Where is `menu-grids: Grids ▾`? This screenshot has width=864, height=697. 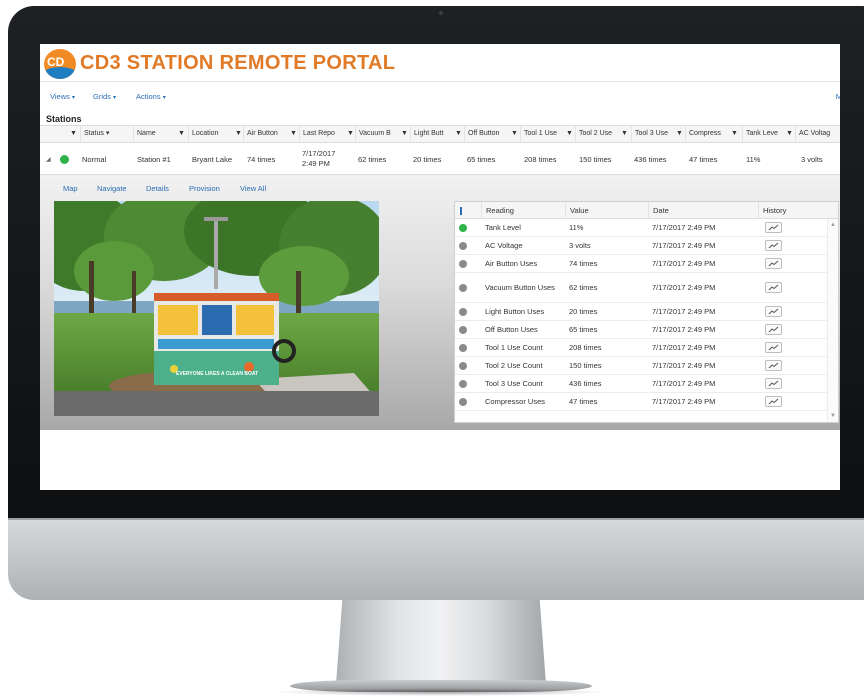 menu-grids: Grids ▾ is located at coordinates (104, 96).